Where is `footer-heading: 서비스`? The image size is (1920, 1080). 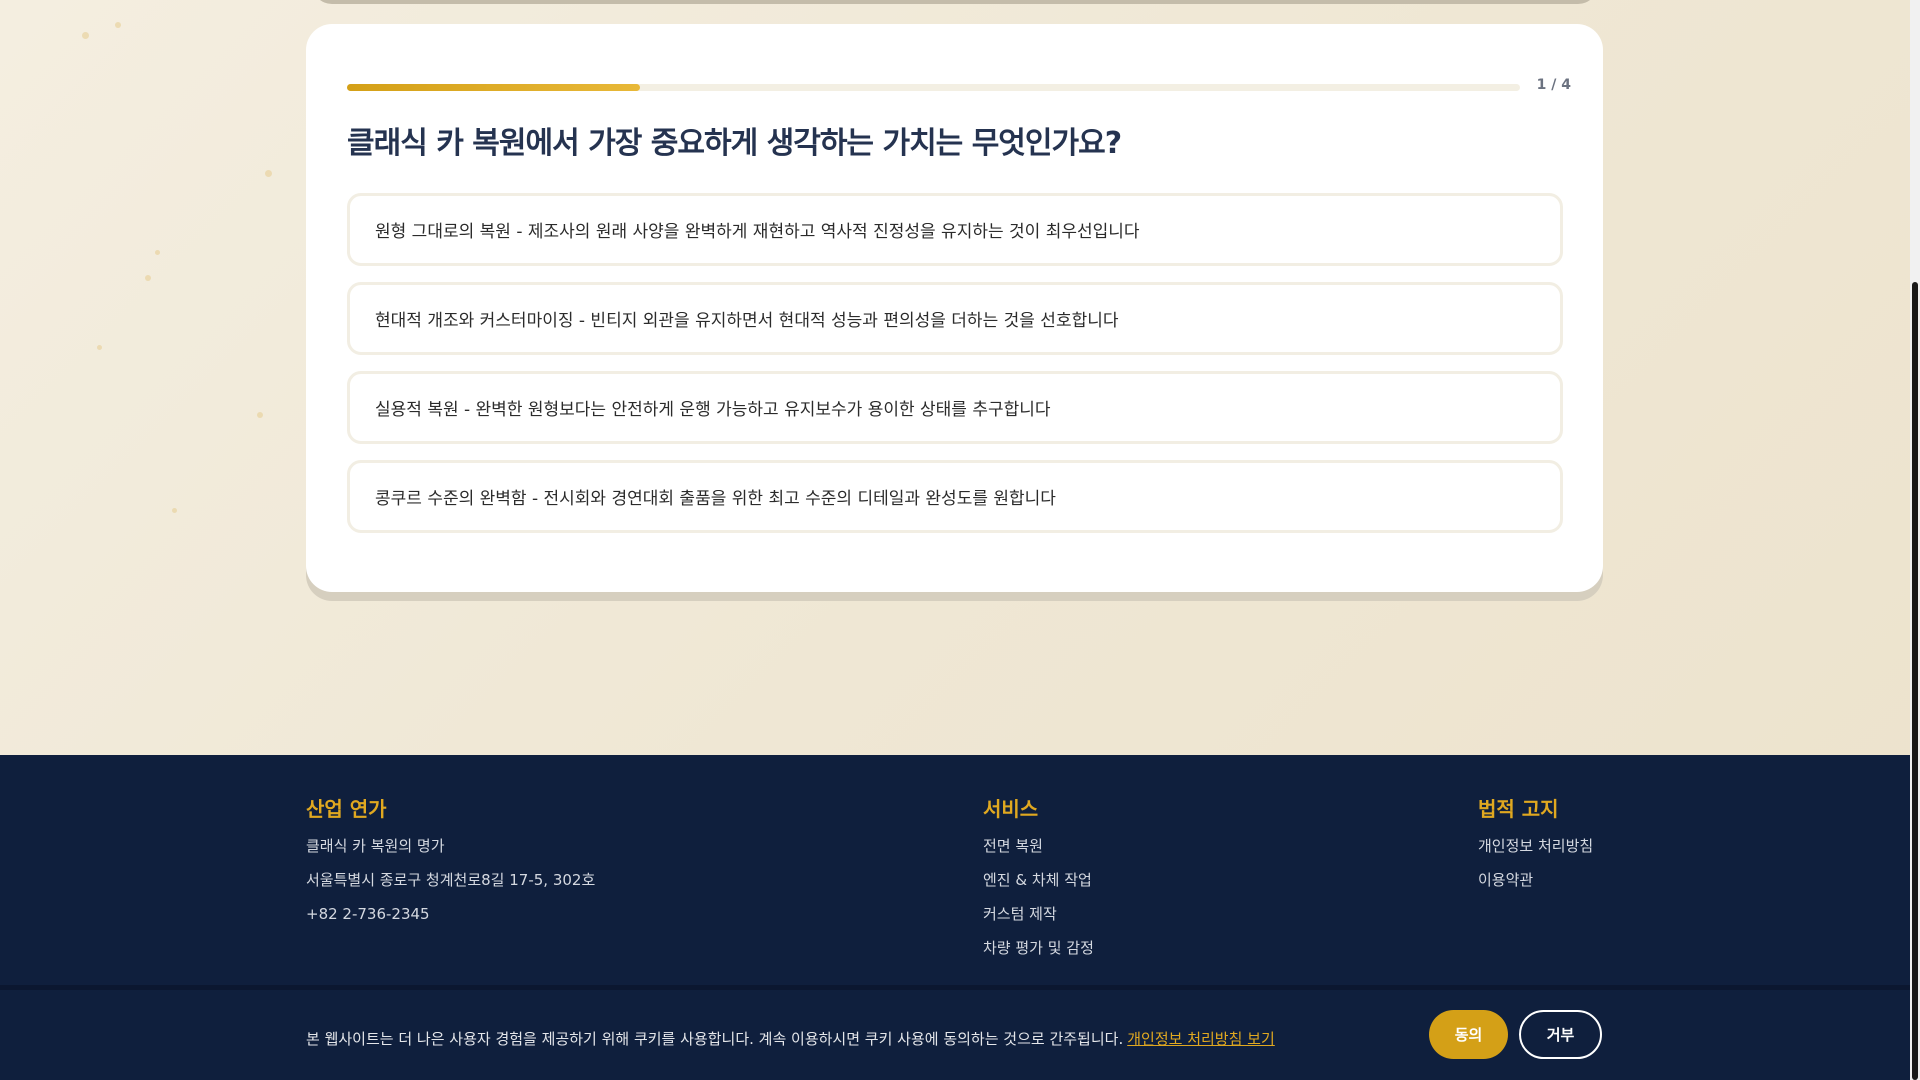
footer-heading: 서비스 is located at coordinates (1011, 809).